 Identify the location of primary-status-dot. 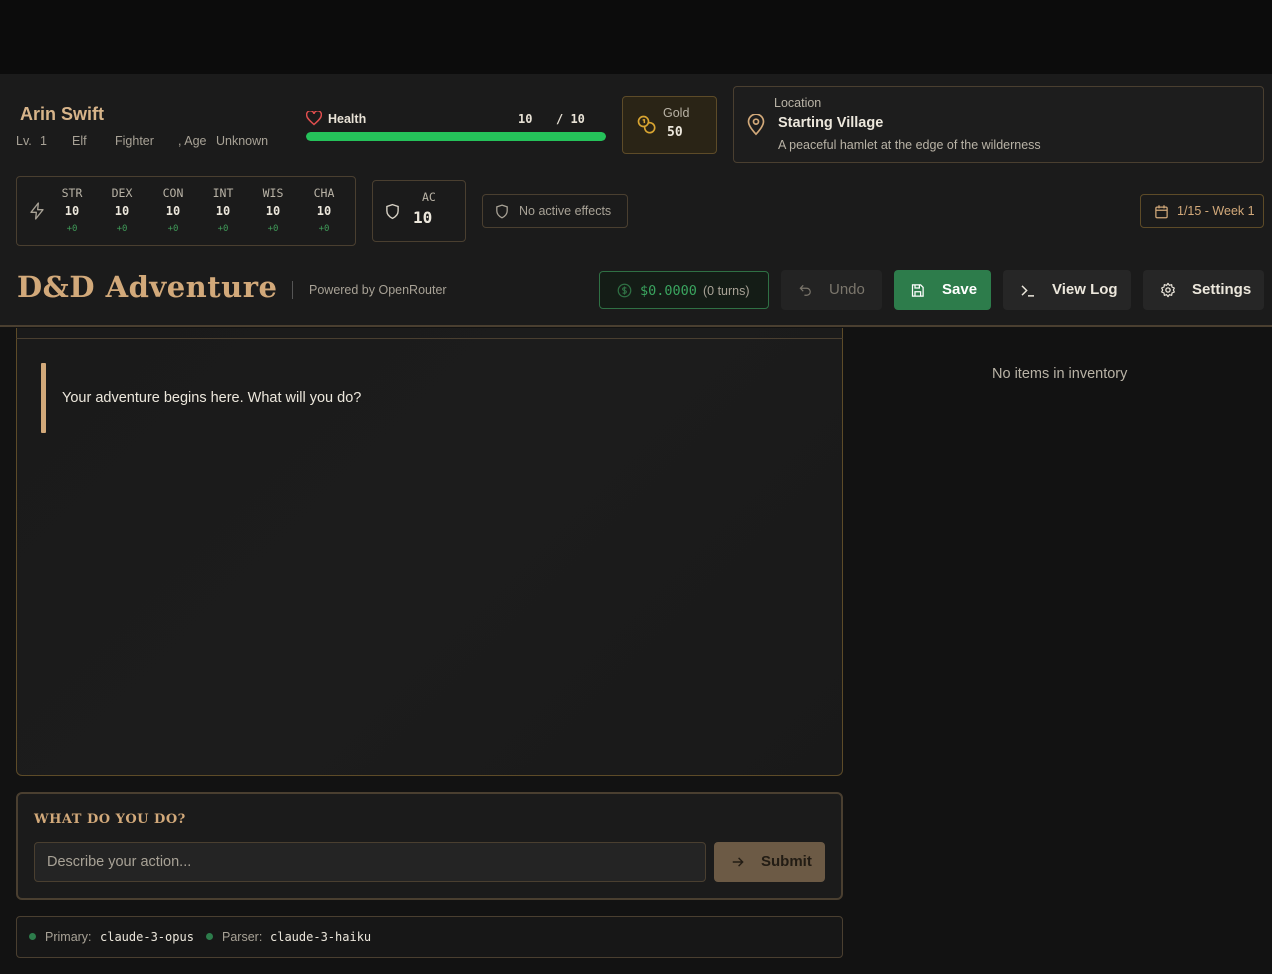
(32, 936).